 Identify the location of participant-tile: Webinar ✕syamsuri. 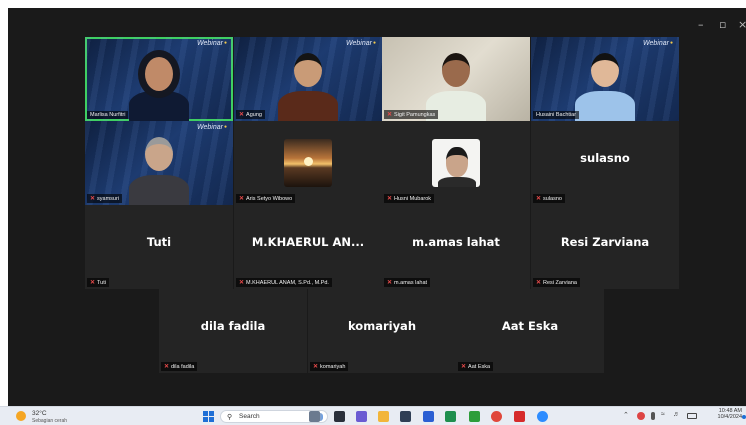
(159, 163).